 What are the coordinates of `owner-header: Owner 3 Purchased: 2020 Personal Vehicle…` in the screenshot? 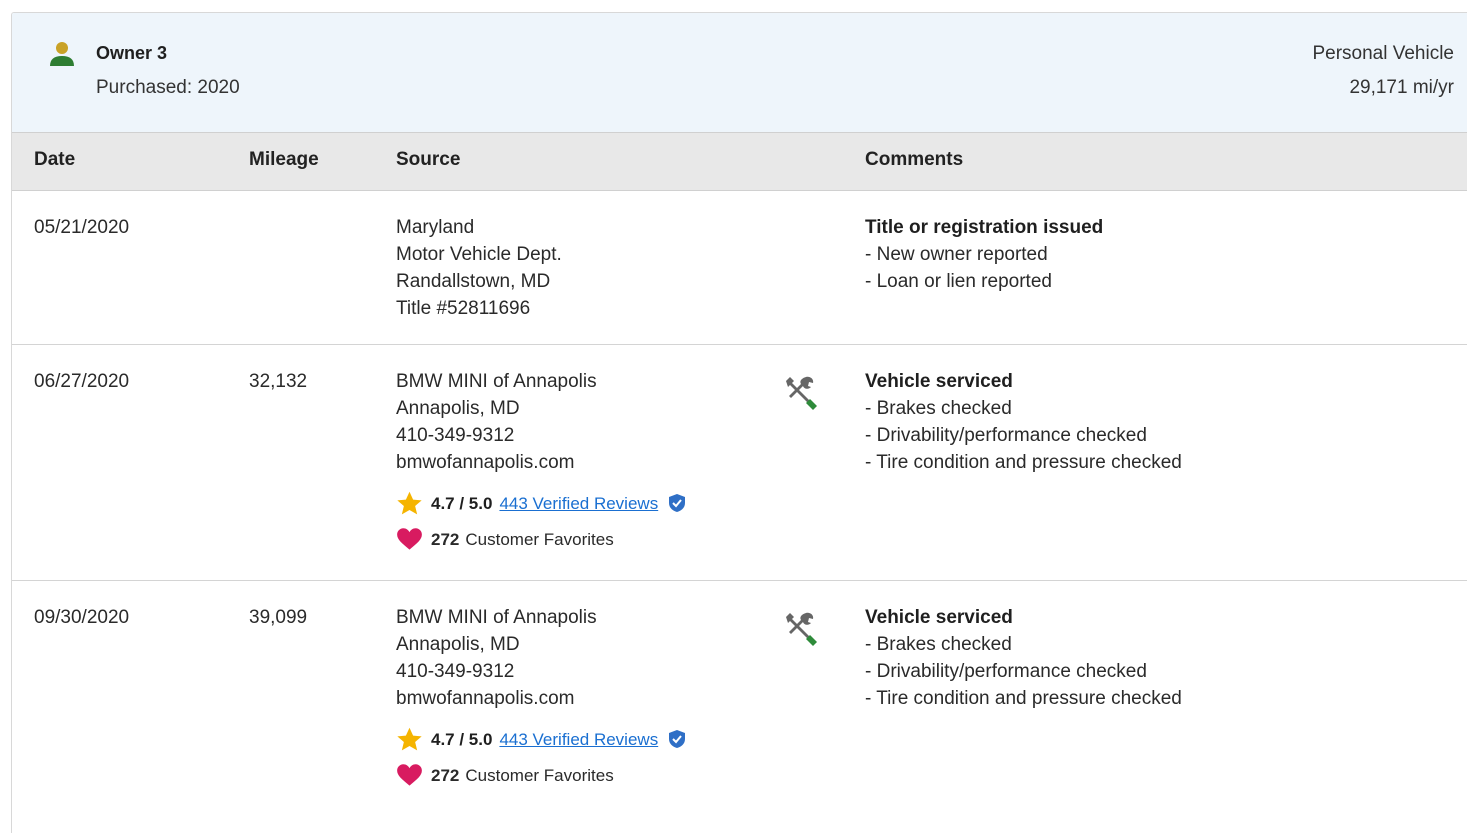 It's located at (739, 73).